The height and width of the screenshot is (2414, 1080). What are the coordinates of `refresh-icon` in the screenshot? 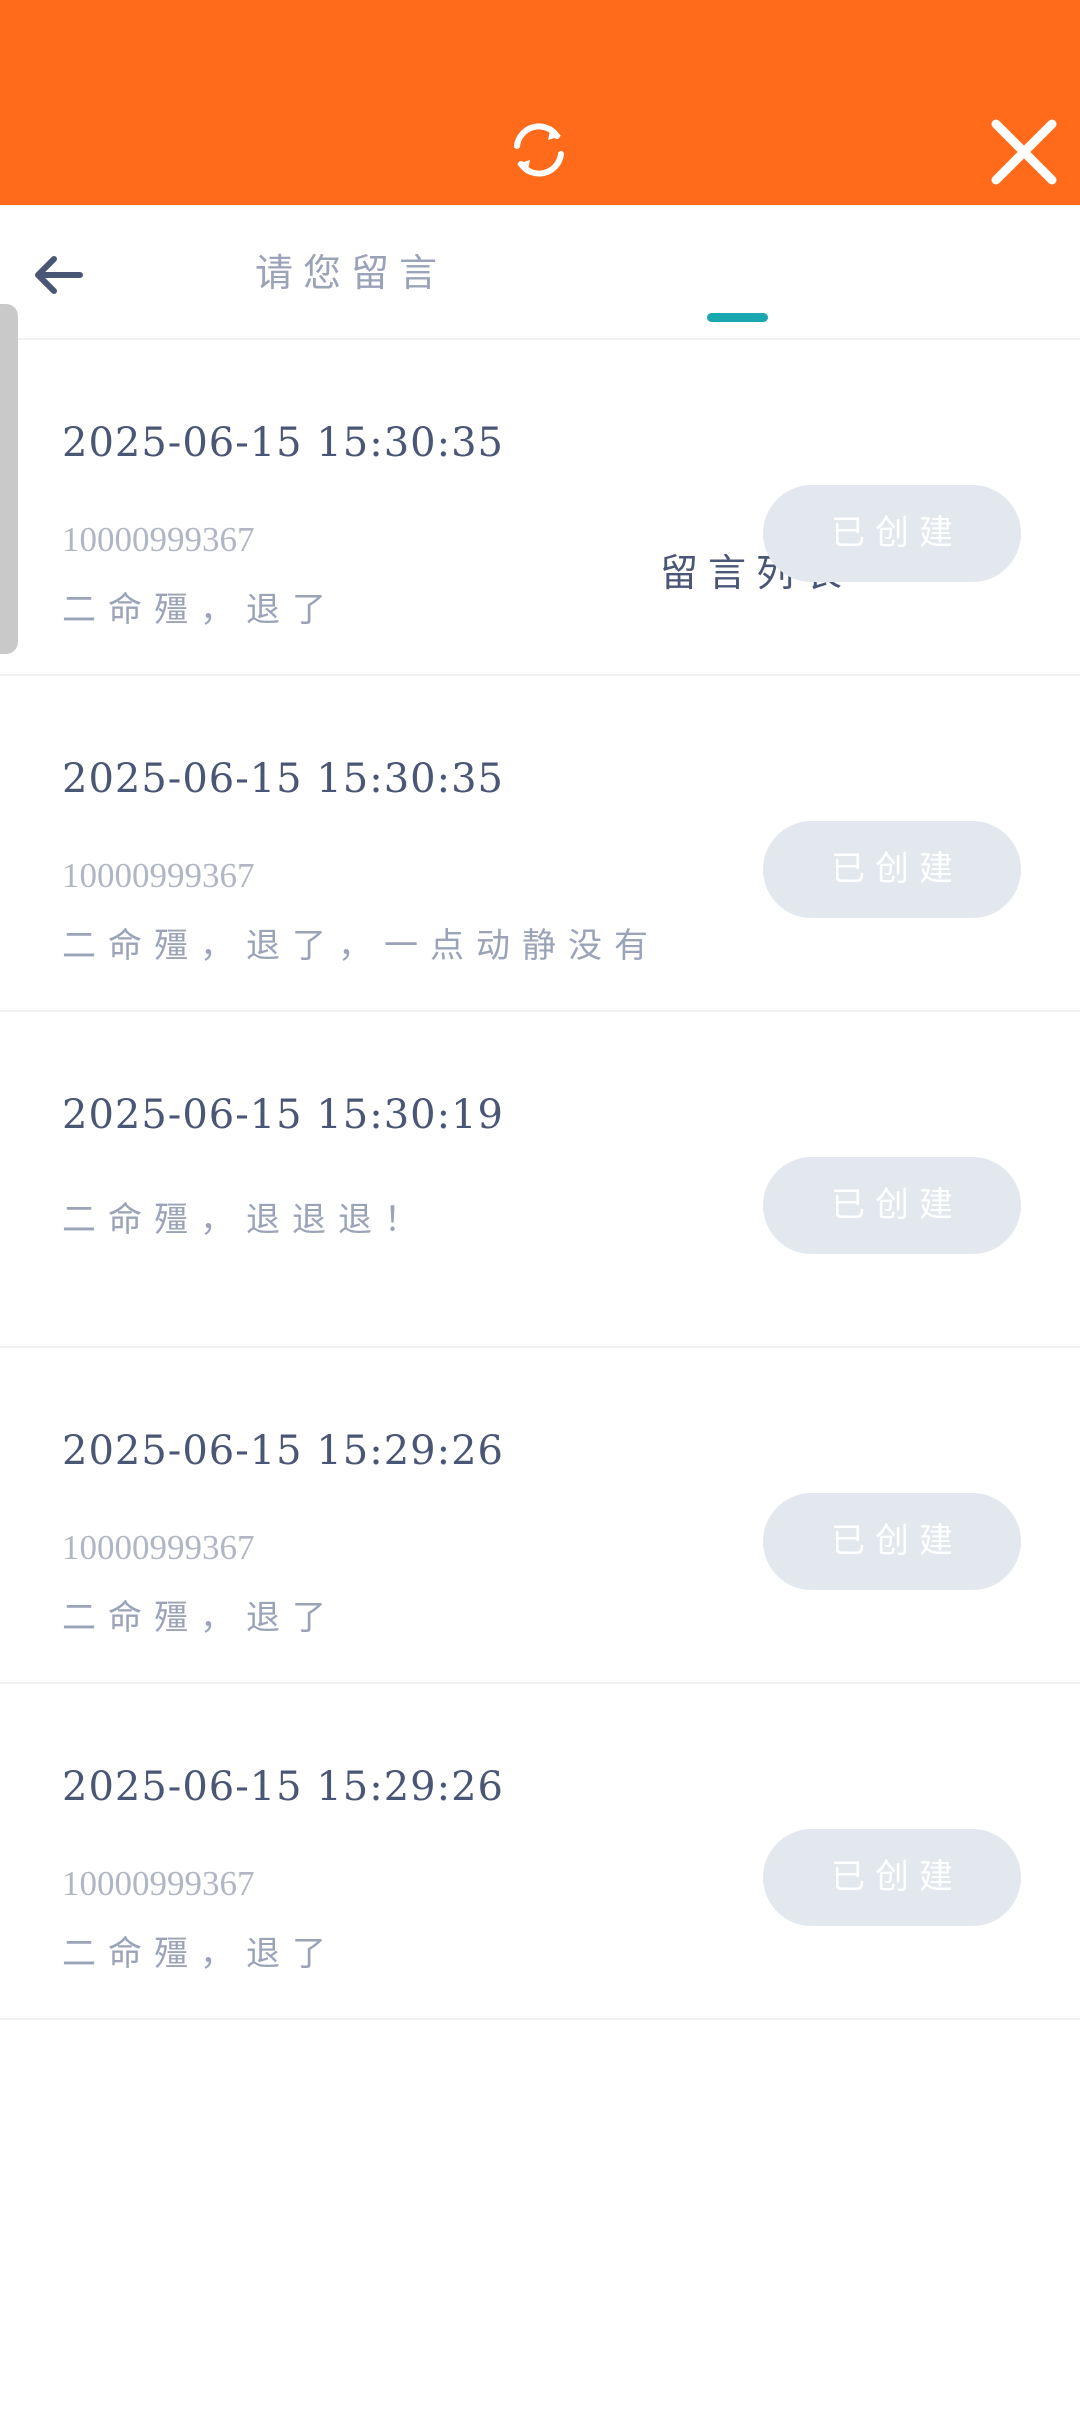 It's located at (539, 150).